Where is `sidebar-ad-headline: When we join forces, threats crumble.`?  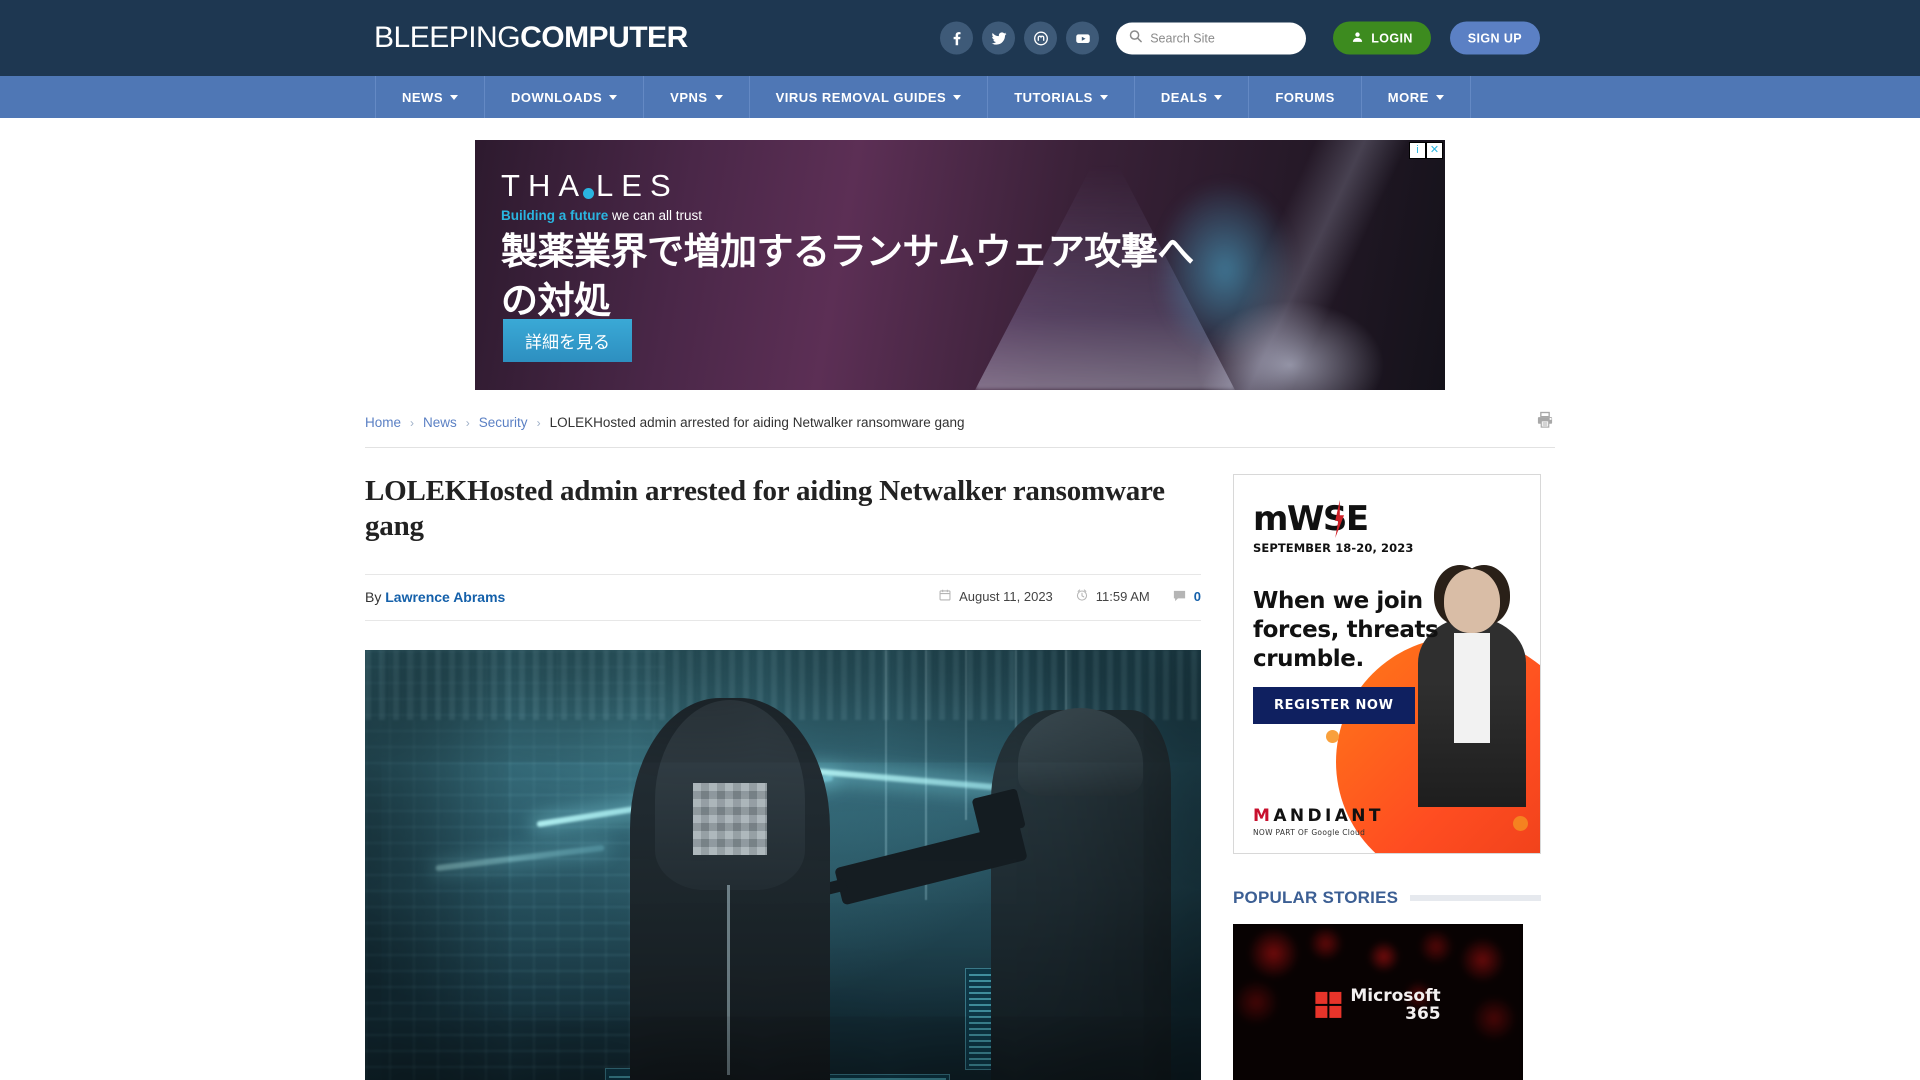 sidebar-ad-headline: When we join forces, threats crumble. is located at coordinates (1346, 630).